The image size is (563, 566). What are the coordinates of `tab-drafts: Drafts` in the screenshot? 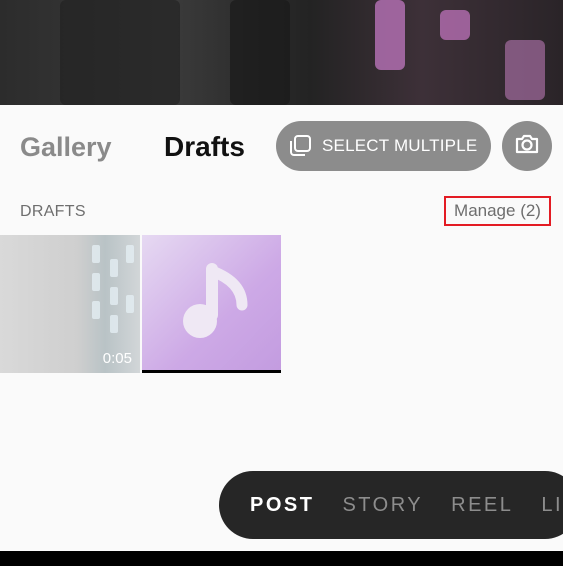 It's located at (204, 147).